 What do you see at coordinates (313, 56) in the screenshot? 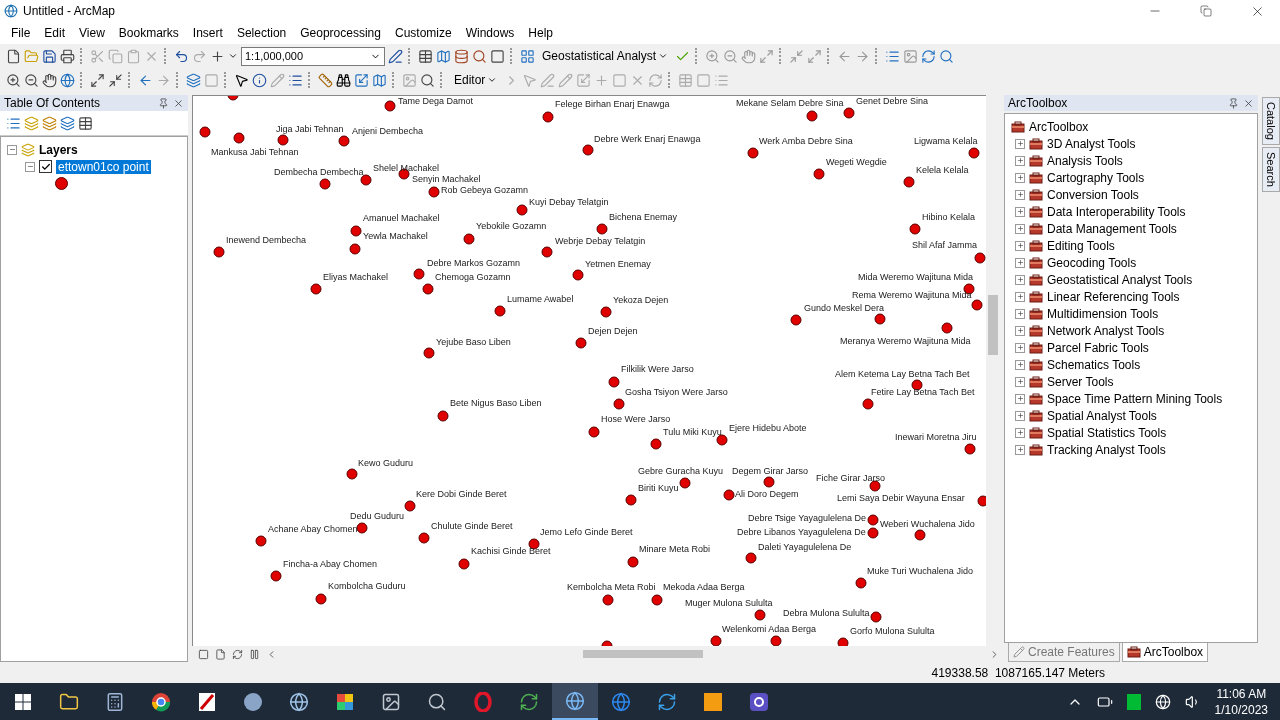
I see `scale-dropdown: 1:1,000,000` at bounding box center [313, 56].